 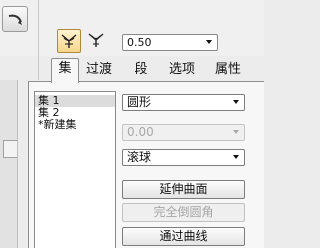 I want to click on round-set-icon, so click(x=69, y=41).